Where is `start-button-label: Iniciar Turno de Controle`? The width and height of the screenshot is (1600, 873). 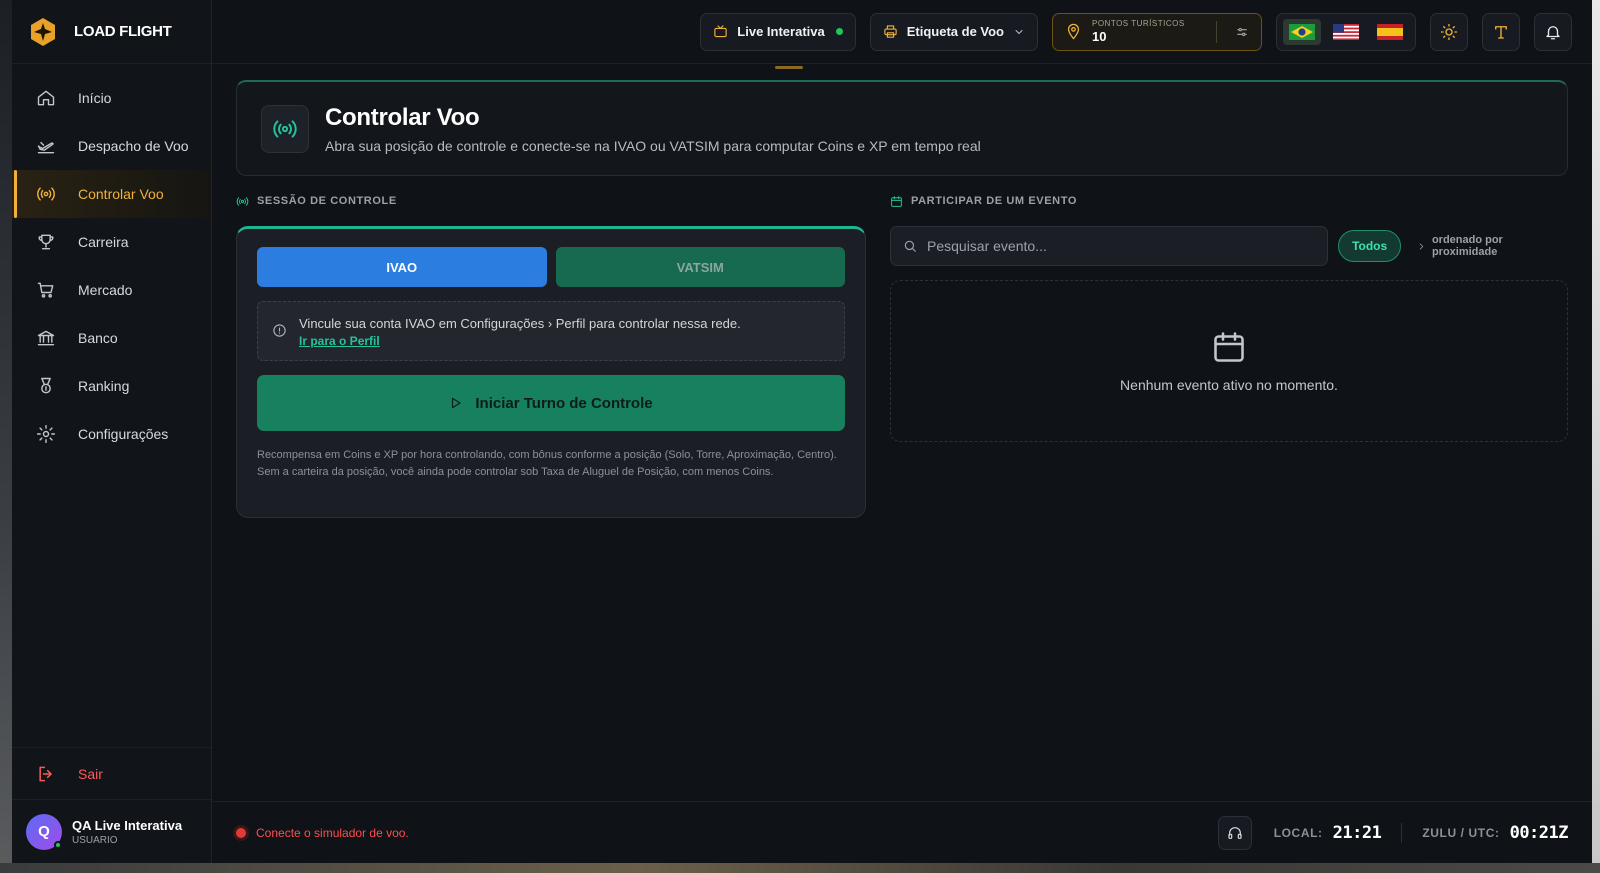 start-button-label: Iniciar Turno de Controle is located at coordinates (564, 403).